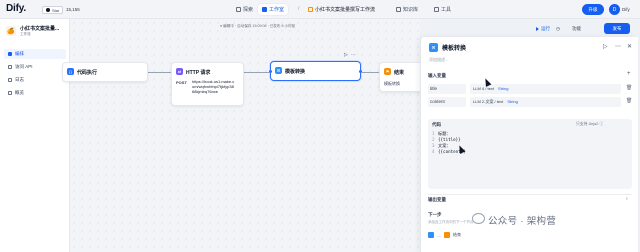 The width and height of the screenshot is (640, 252). What do you see at coordinates (530, 194) in the screenshot?
I see `divider` at bounding box center [530, 194].